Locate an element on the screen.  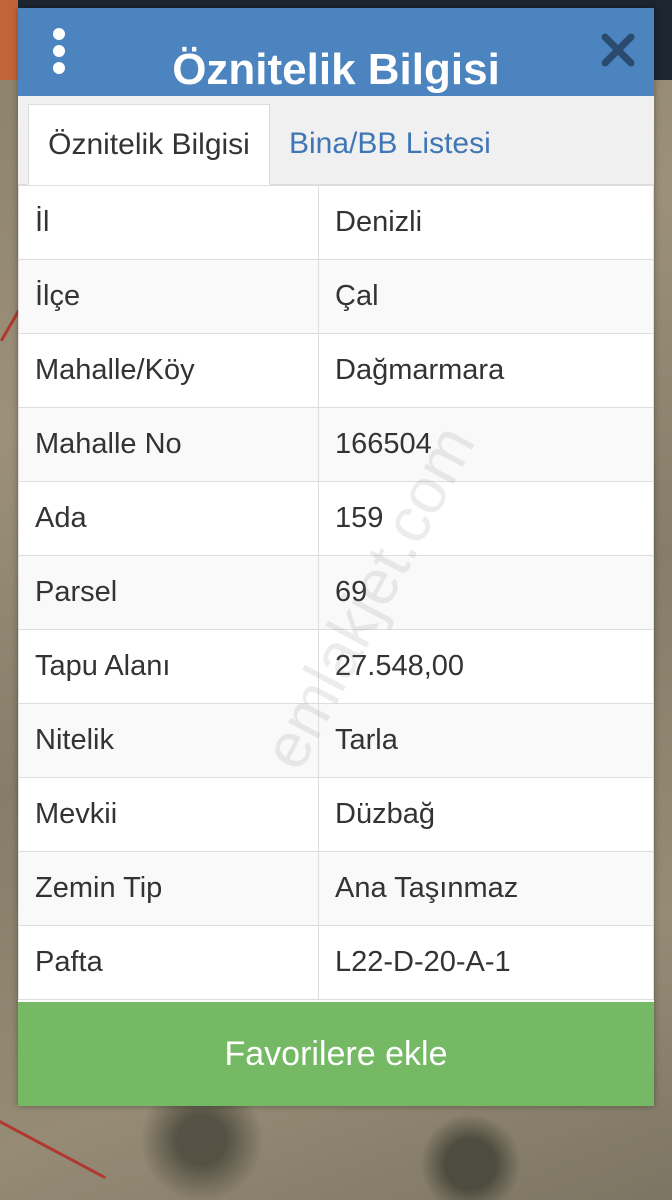
attribute-key: Mahalle/Köy is located at coordinates (168, 370).